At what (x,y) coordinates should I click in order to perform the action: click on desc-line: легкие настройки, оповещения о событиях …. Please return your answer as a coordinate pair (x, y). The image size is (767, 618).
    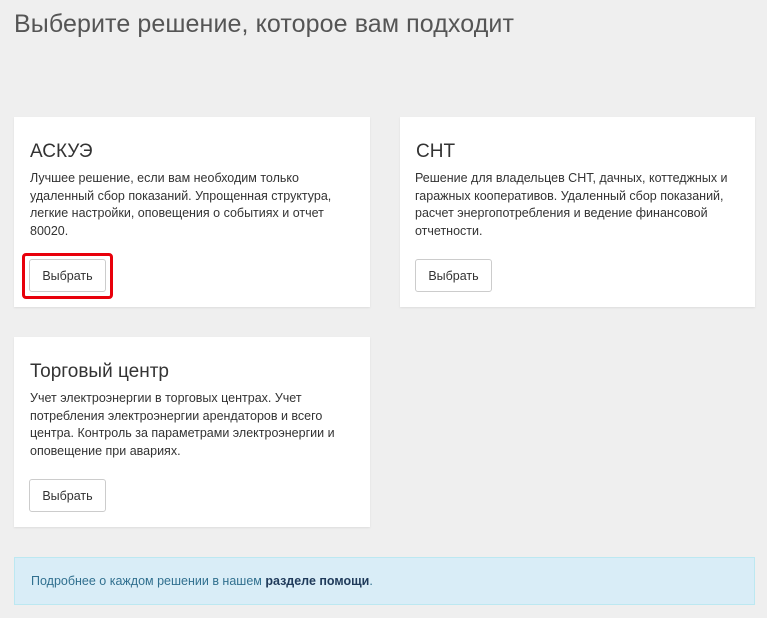
    Looking at the image, I should click on (177, 213).